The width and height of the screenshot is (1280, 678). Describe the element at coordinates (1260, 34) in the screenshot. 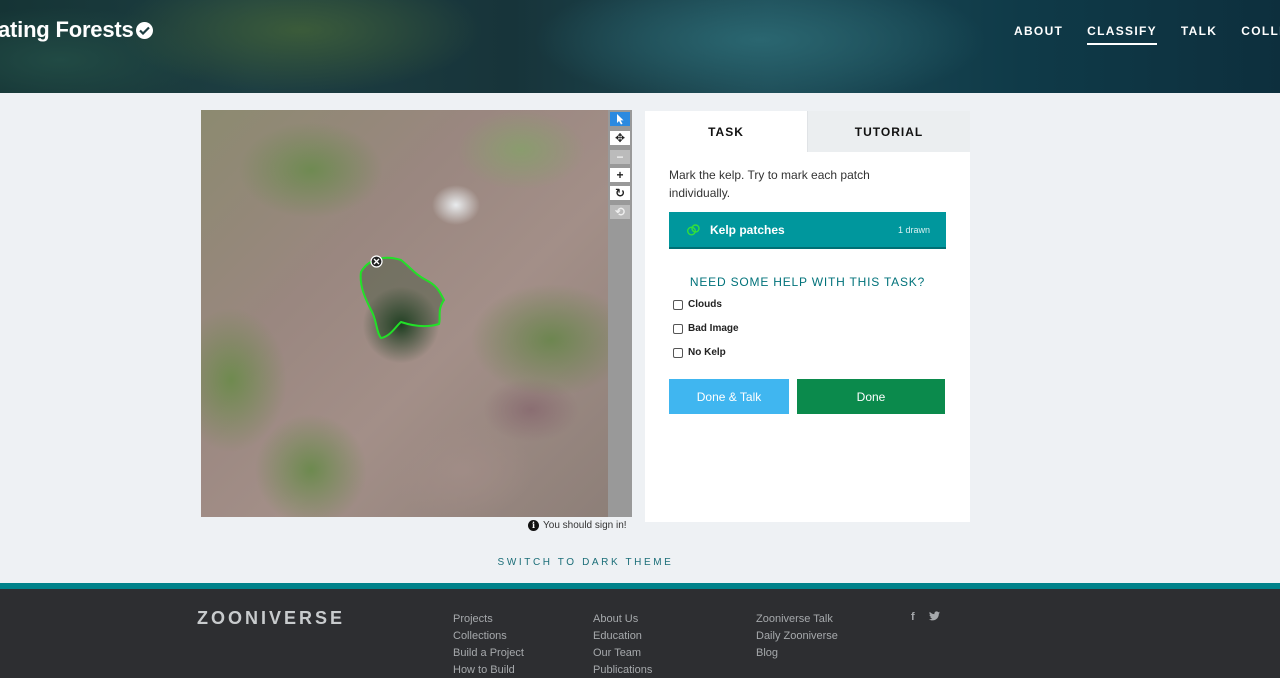

I see `nav-collect: COLLECT` at that location.